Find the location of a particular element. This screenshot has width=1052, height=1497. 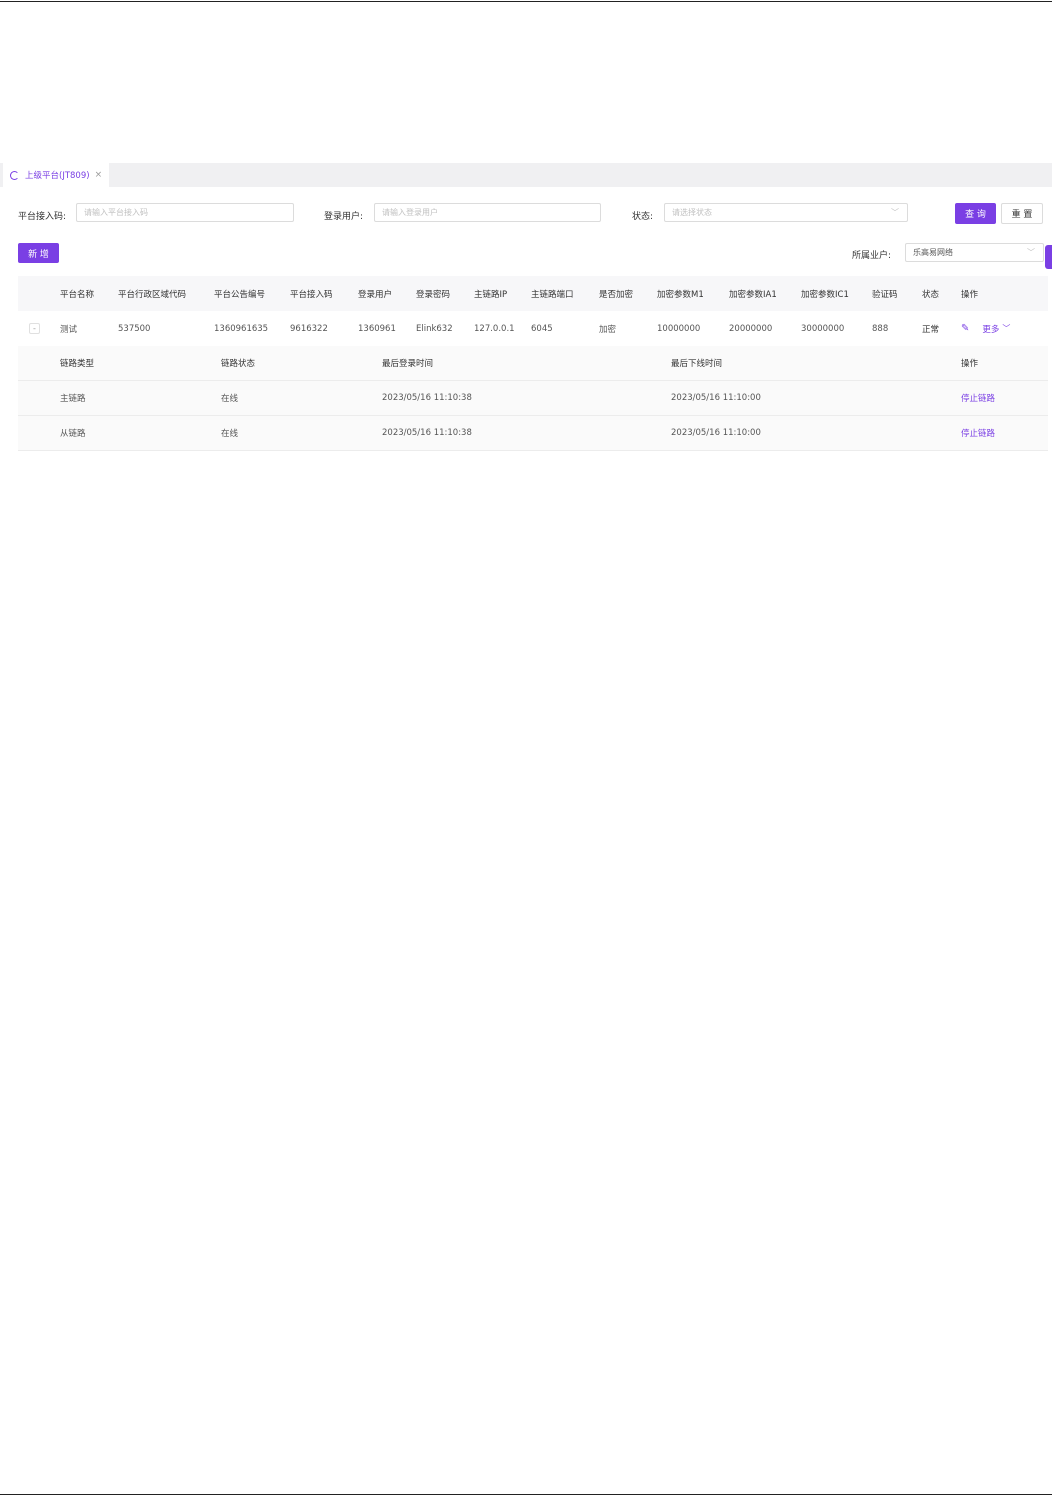

header-param-m1: 加密参数M1 is located at coordinates (680, 294).